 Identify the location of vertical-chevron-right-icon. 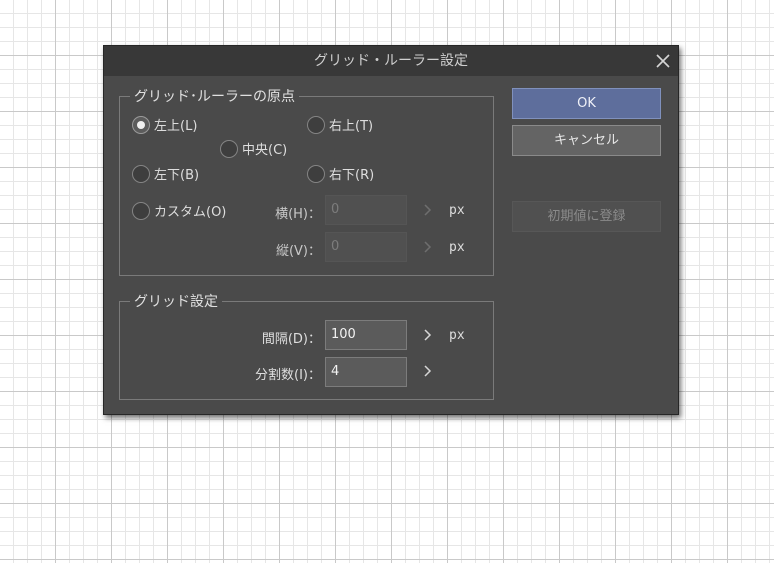
(428, 247).